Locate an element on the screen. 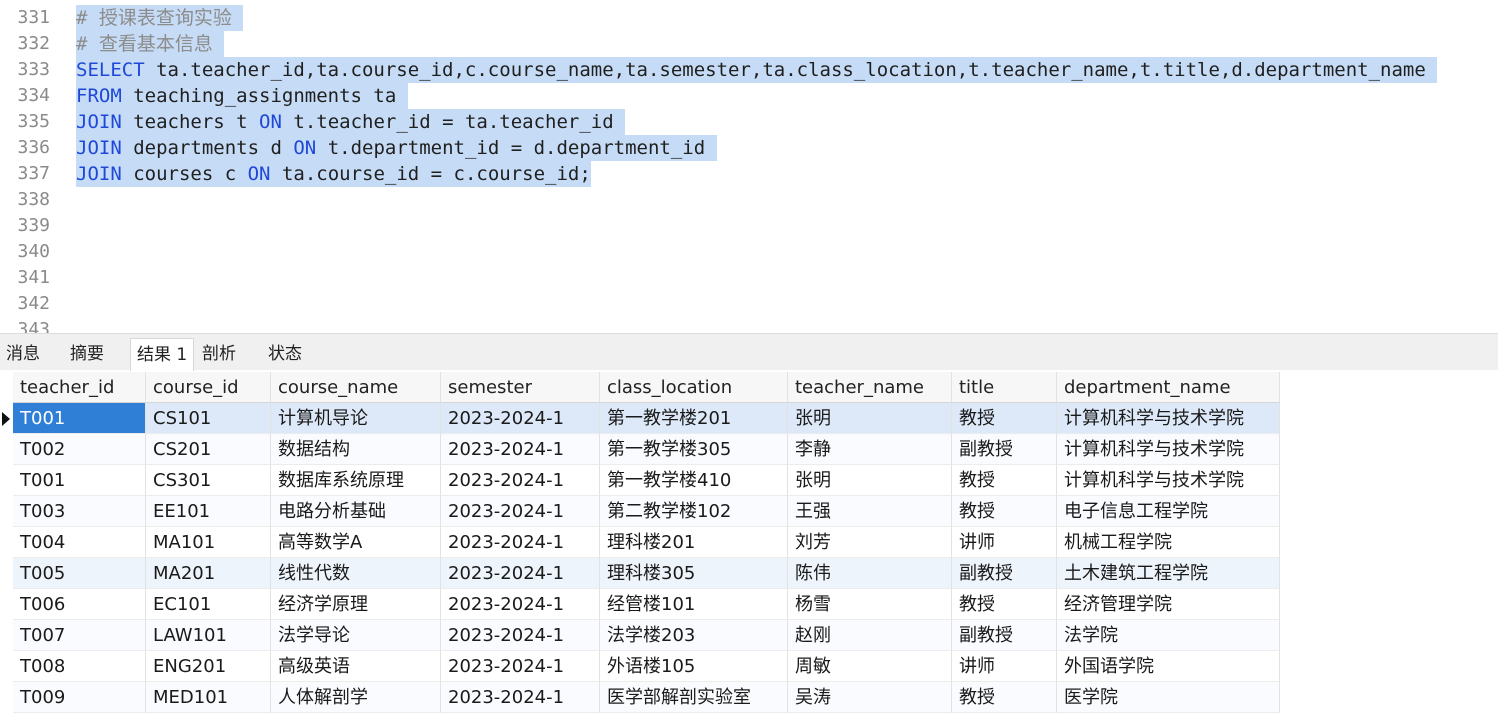 The width and height of the screenshot is (1498, 720). cell-teacher_id: T004 is located at coordinates (79, 542).